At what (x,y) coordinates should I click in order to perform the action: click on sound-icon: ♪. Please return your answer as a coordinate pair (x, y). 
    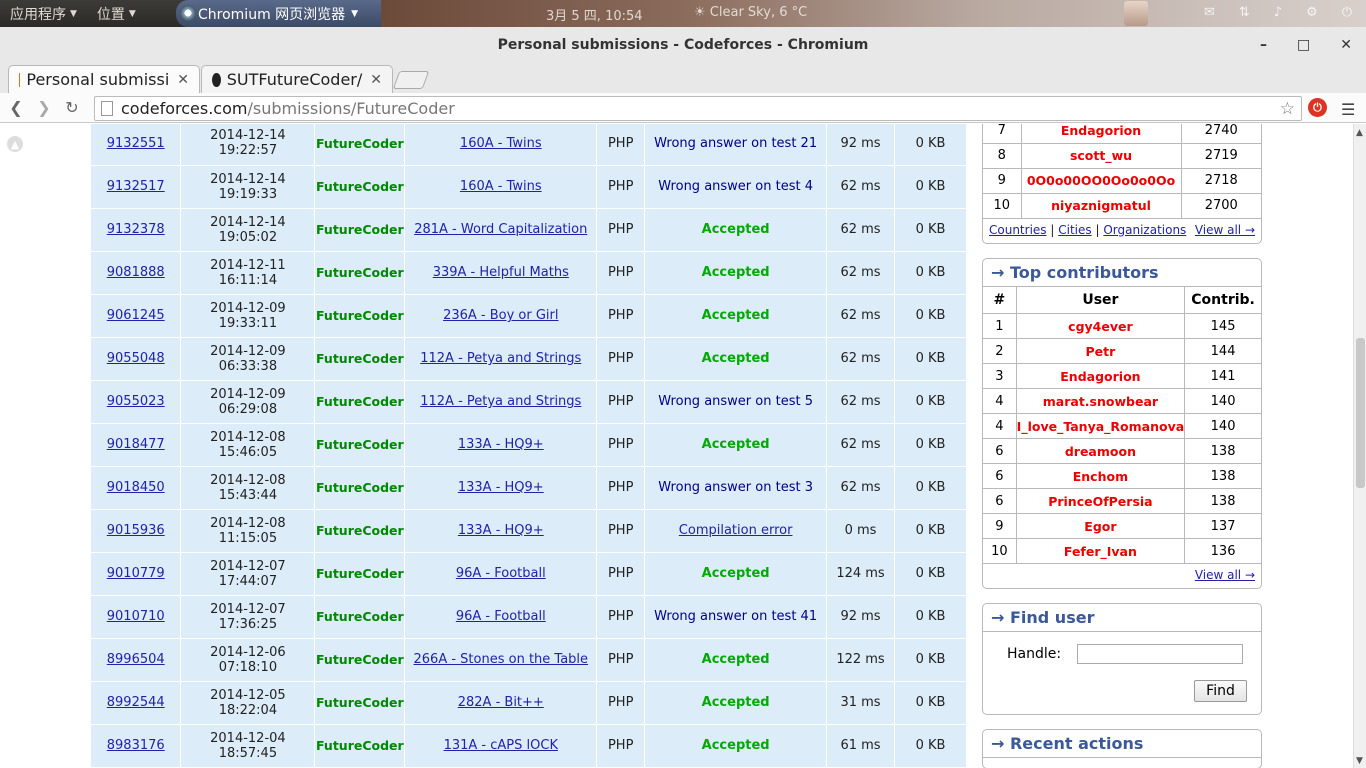
    Looking at the image, I should click on (1278, 12).